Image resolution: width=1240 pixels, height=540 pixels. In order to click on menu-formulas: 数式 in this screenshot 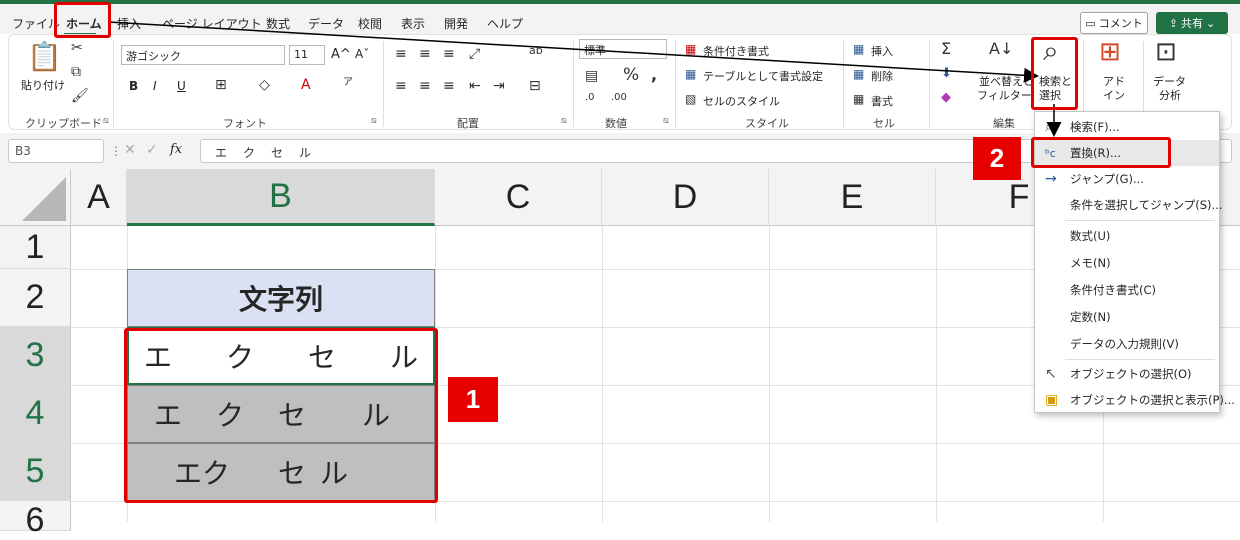, I will do `click(278, 23)`.